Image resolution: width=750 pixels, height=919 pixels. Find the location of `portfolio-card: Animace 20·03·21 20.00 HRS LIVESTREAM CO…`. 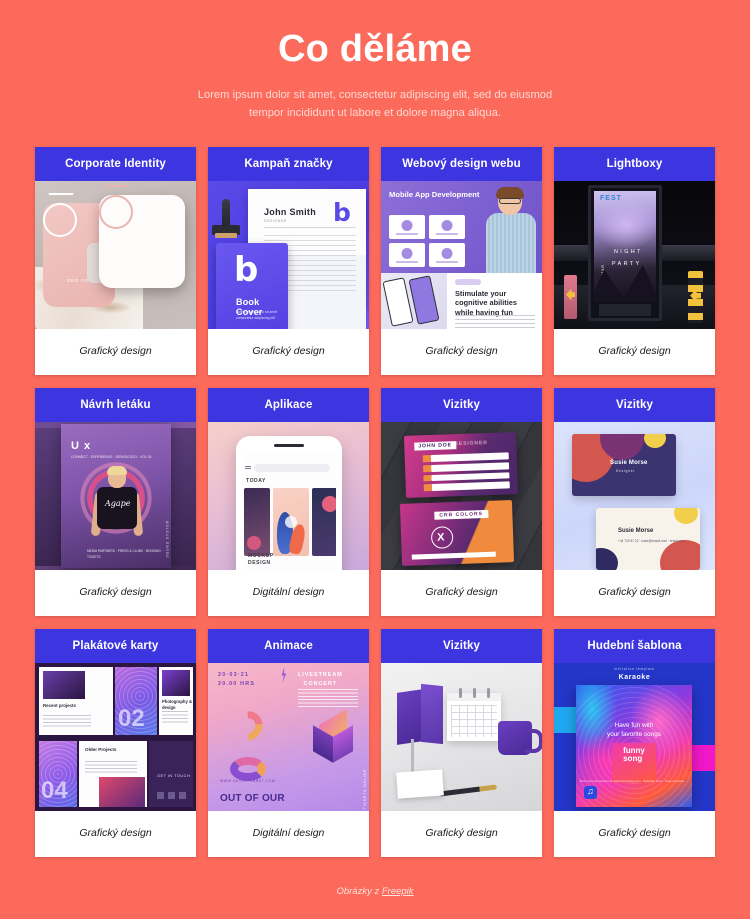

portfolio-card: Animace 20·03·21 20.00 HRS LIVESTREAM CO… is located at coordinates (288, 742).